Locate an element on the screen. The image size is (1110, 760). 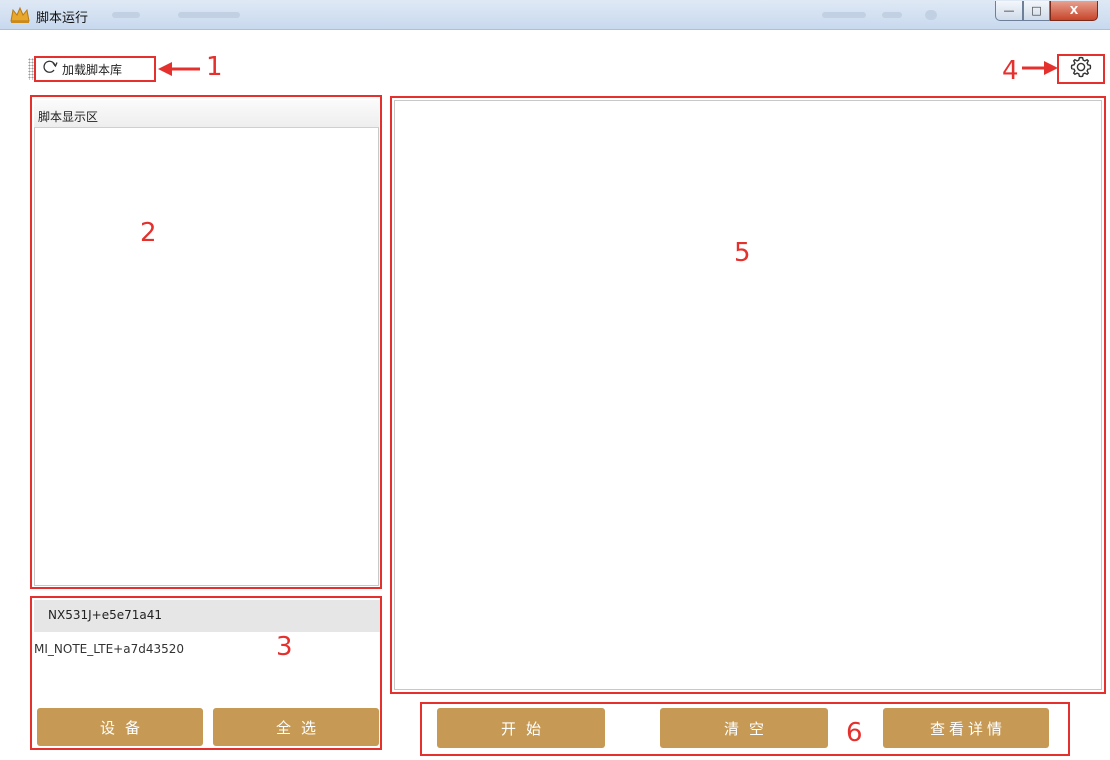
blurred-icon is located at coordinates (931, 15).